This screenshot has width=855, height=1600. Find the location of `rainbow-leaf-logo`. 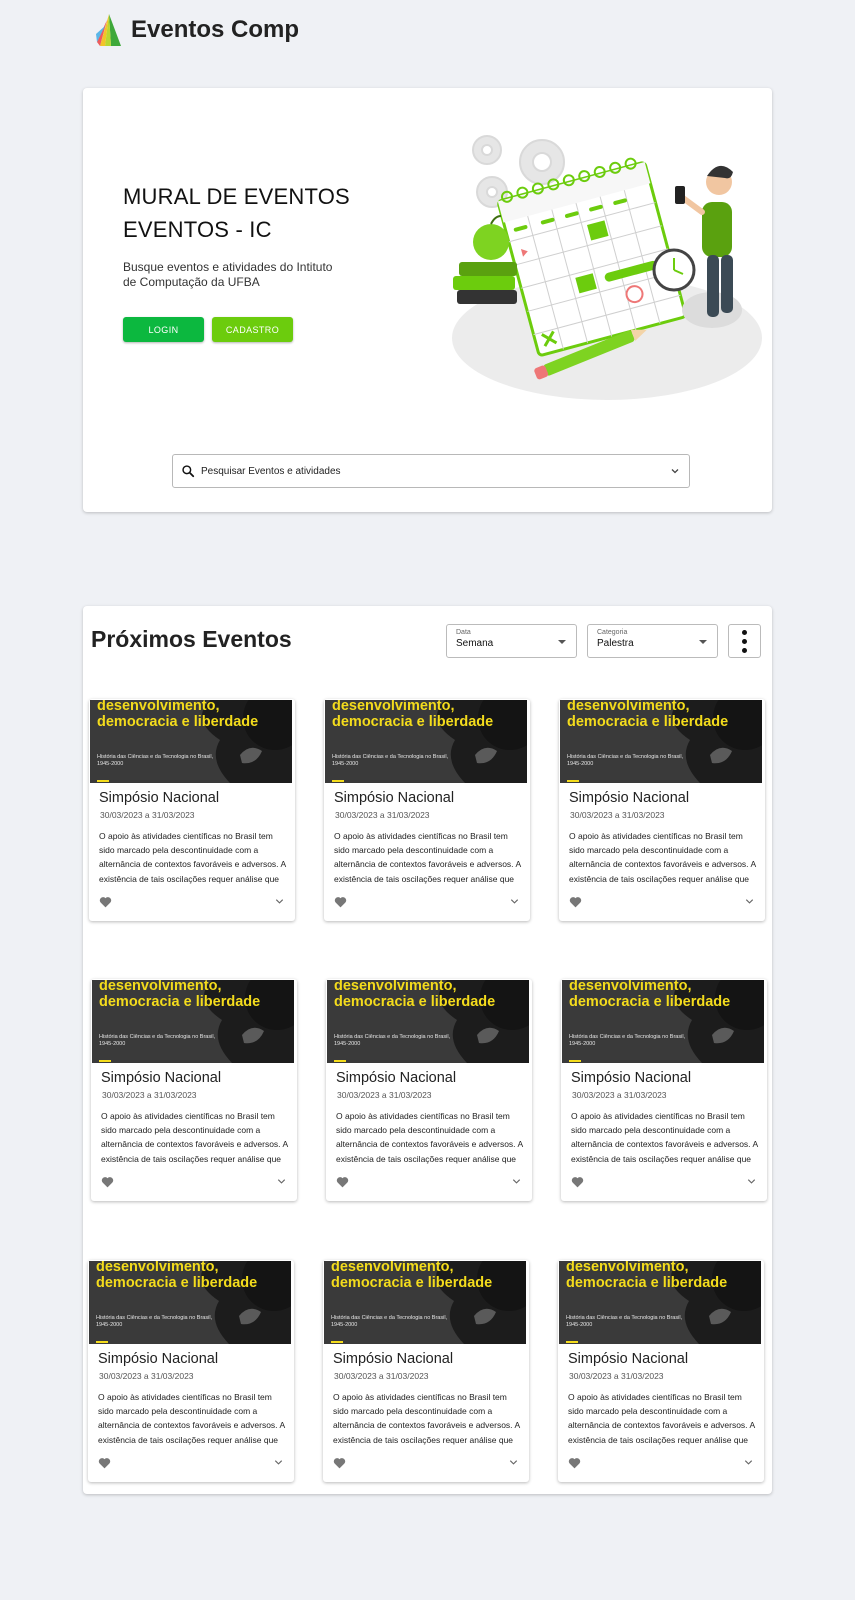

rainbow-leaf-logo is located at coordinates (108, 30).